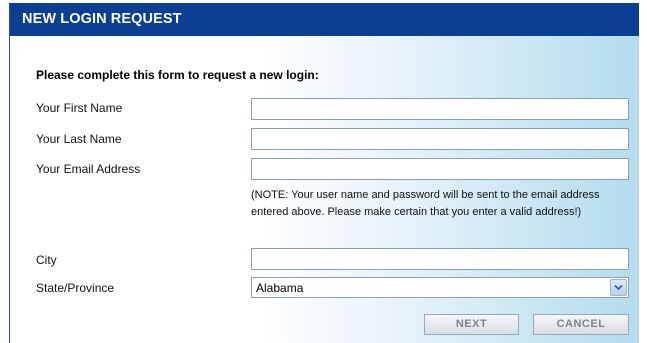  Describe the element at coordinates (581, 324) in the screenshot. I see `cancel-button: CANCEL` at that location.